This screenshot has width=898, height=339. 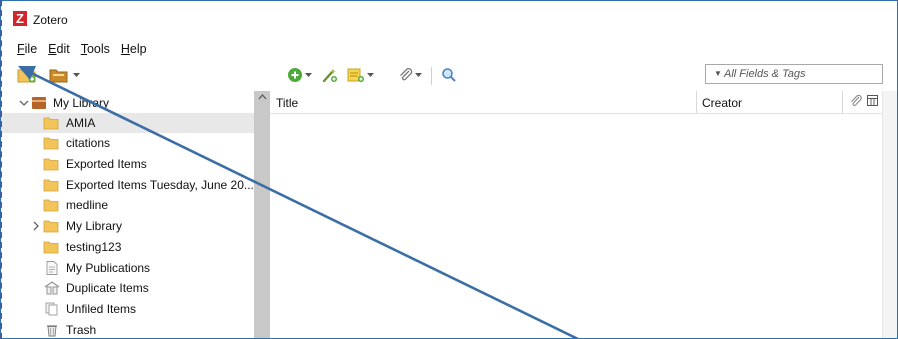 I want to click on collection-label: Unfiled Items, so click(x=101, y=309).